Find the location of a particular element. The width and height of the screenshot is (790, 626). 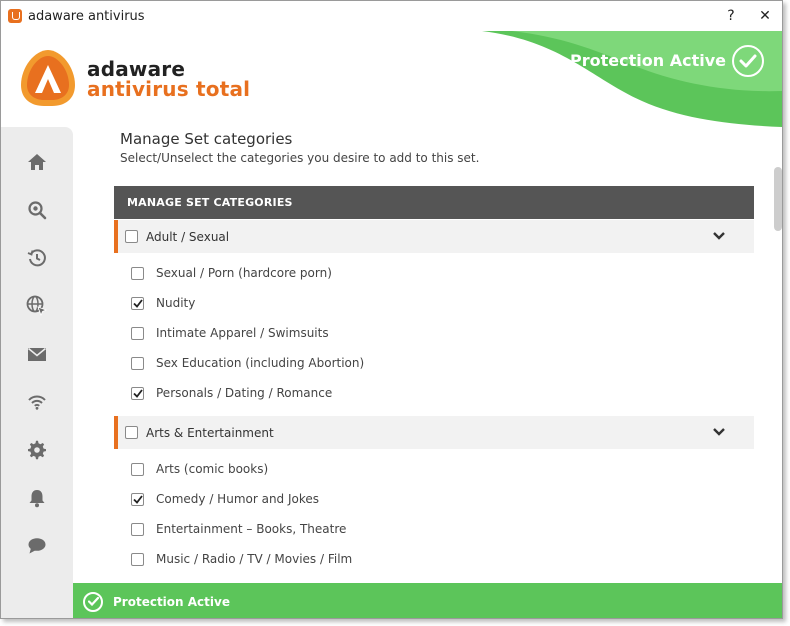

sidebar-nav is located at coordinates (37, 355).